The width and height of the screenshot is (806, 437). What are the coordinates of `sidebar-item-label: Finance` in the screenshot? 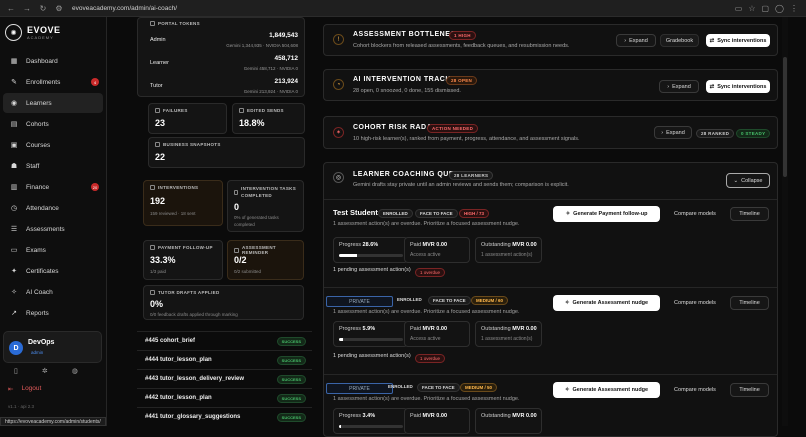 It's located at (38, 187).